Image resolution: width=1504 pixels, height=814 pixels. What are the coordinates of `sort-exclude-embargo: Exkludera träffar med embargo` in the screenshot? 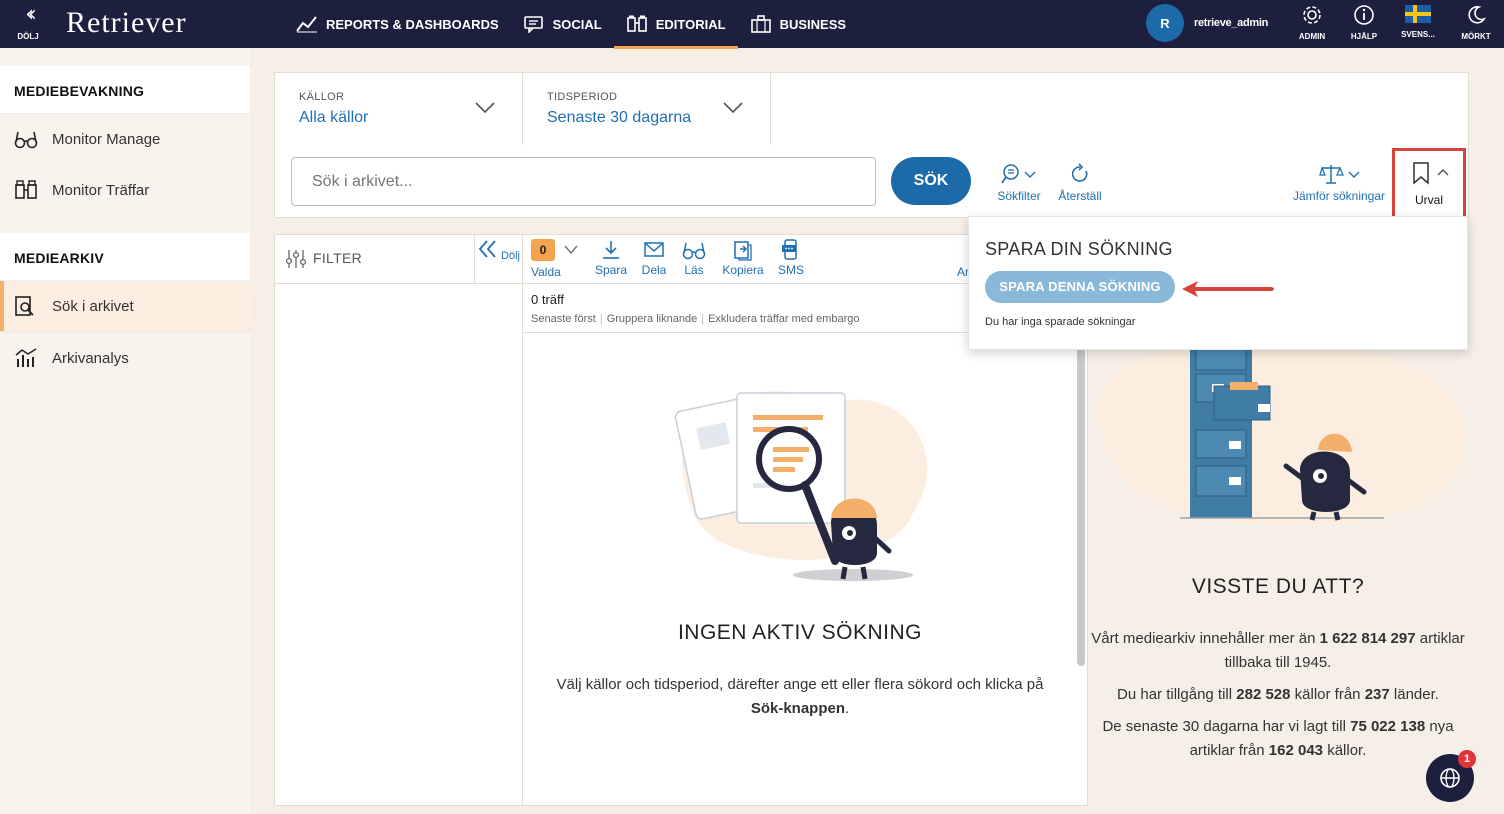 It's located at (783, 319).